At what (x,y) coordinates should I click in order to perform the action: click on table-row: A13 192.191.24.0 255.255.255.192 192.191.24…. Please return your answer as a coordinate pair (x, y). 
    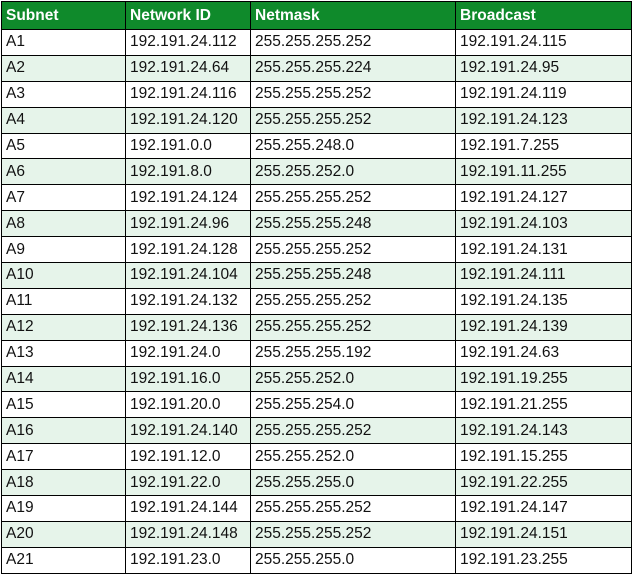
    Looking at the image, I should click on (316, 353).